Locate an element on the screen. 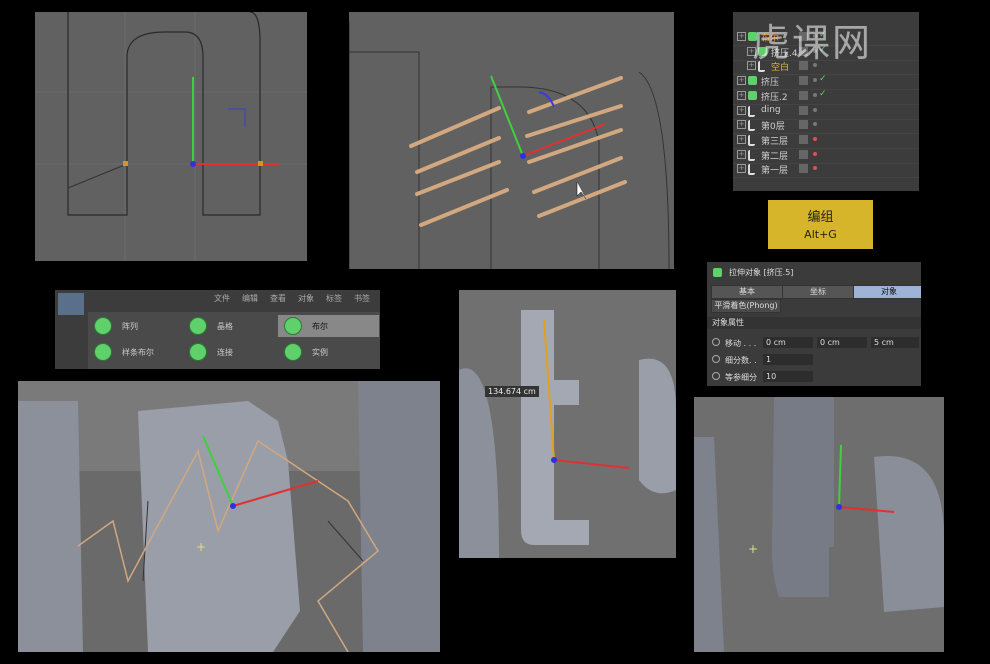 The image size is (990, 664). modeling-toolbar: 文件 编辑 查看 对象 标签 书签 阵列 晶格 布尔样条布尔 连接 实例 is located at coordinates (217, 329).